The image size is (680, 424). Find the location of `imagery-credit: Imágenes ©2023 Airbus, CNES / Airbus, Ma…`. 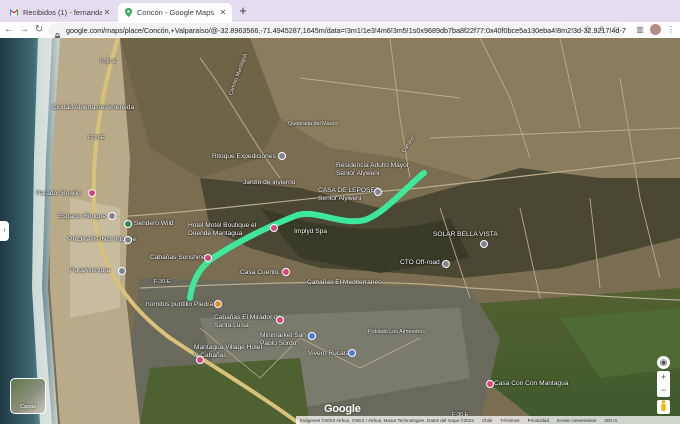

imagery-credit: Imágenes ©2023 Airbus, CNES / Airbus, Ma… is located at coordinates (387, 420).